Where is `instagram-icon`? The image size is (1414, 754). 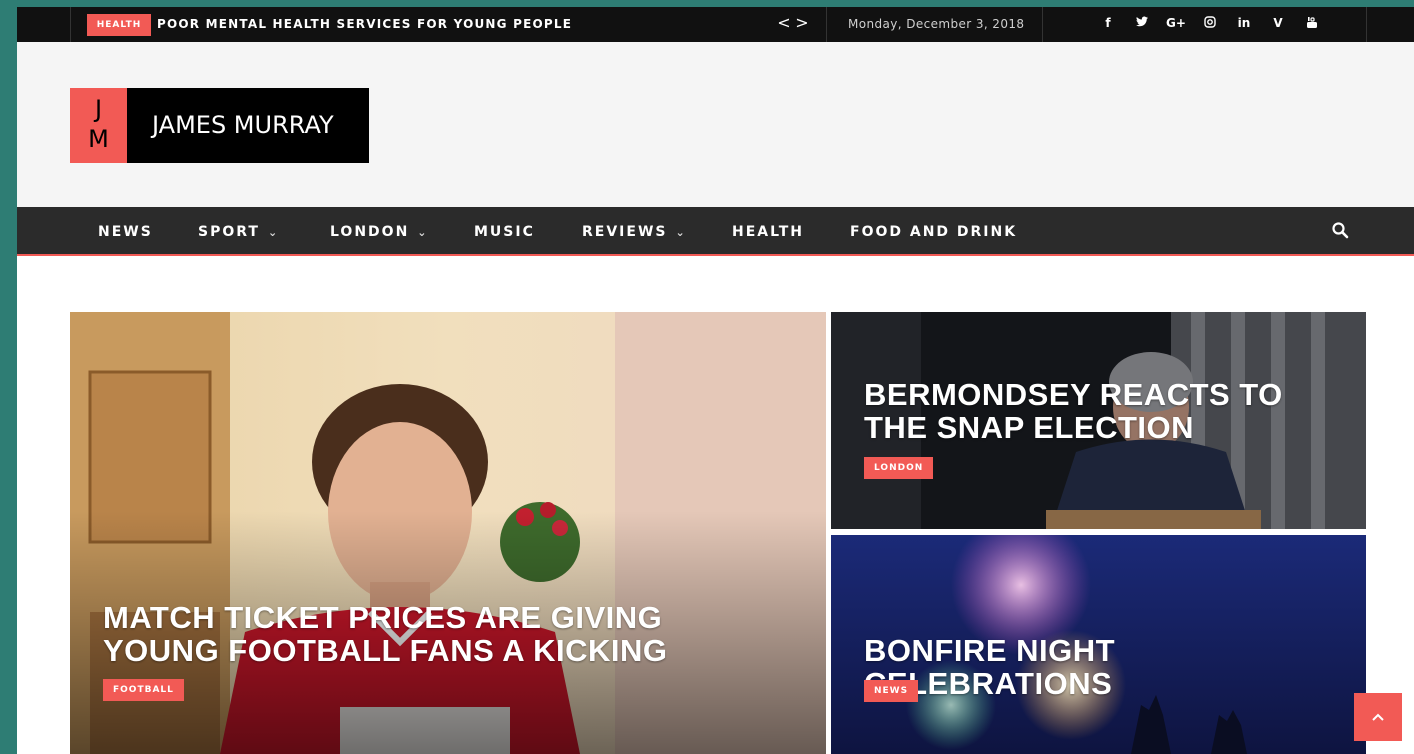
instagram-icon is located at coordinates (1210, 24).